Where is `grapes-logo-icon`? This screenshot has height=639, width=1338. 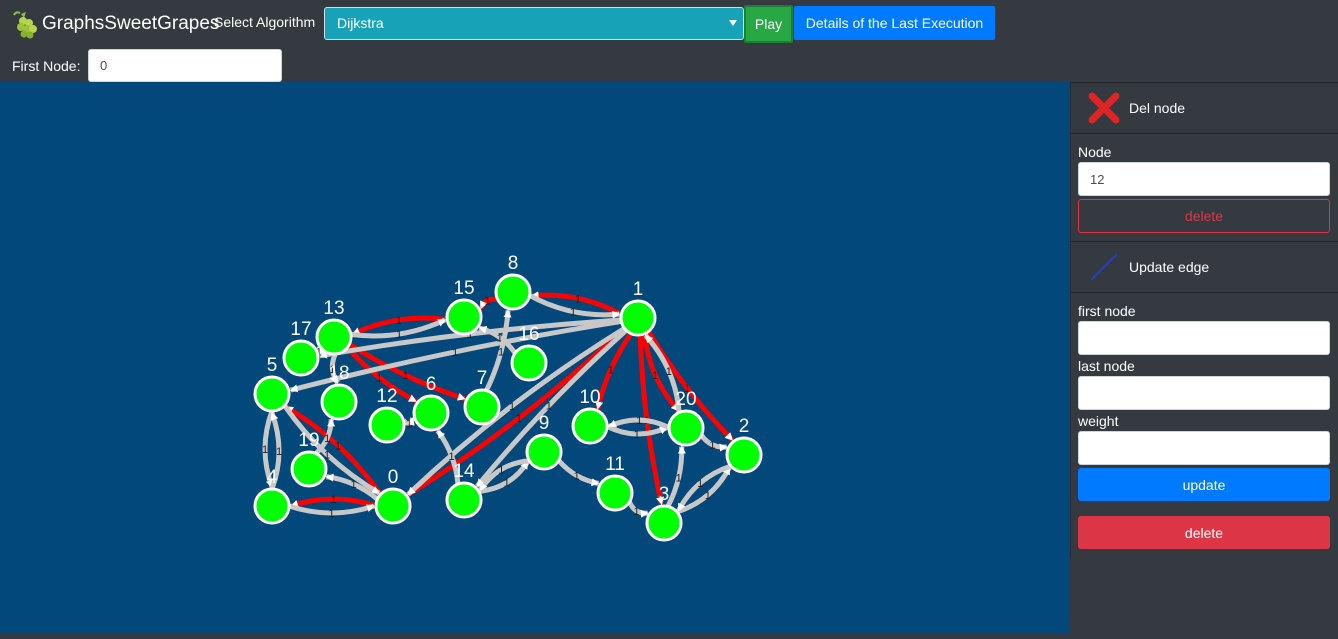
grapes-logo-icon is located at coordinates (25, 25).